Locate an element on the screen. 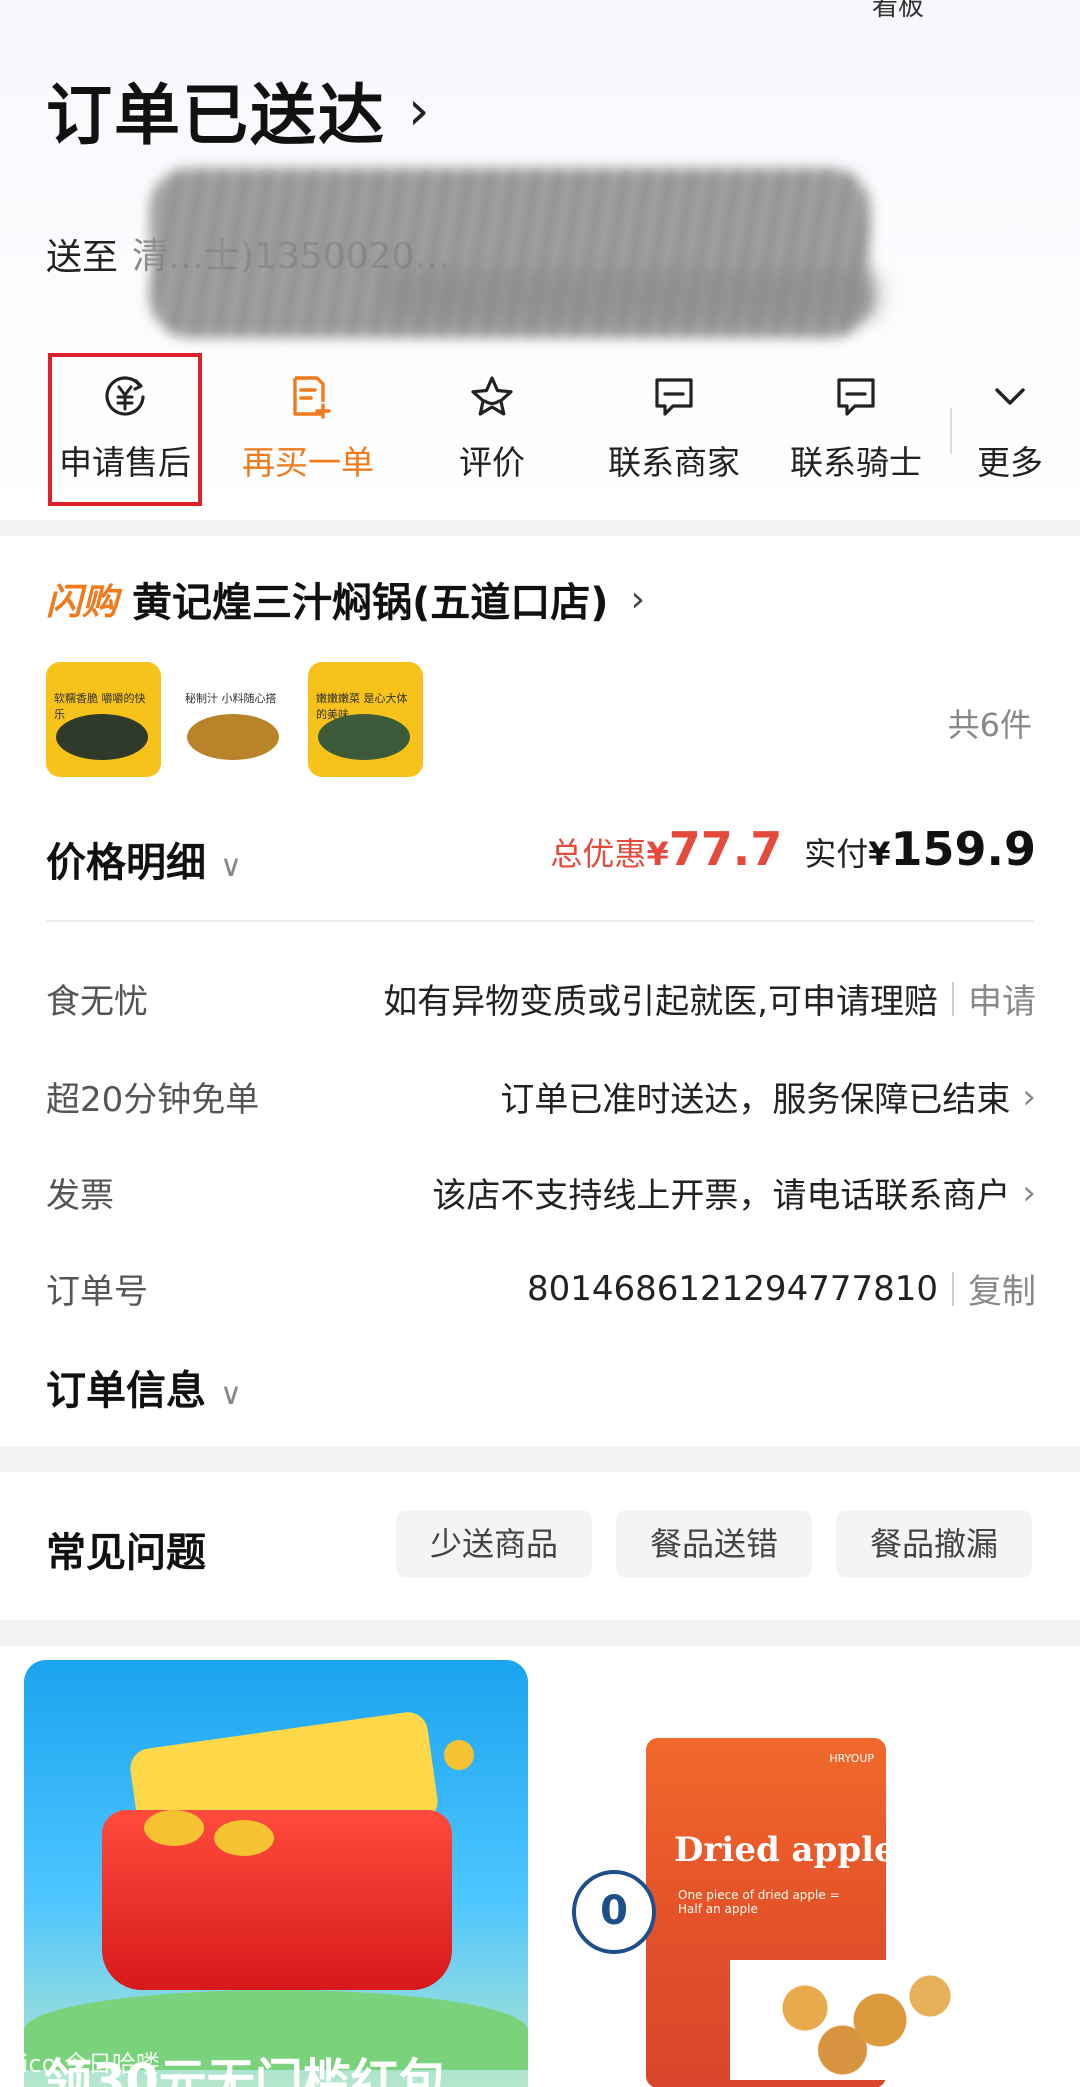  price-detail-text: 价格明细 is located at coordinates (126, 863).